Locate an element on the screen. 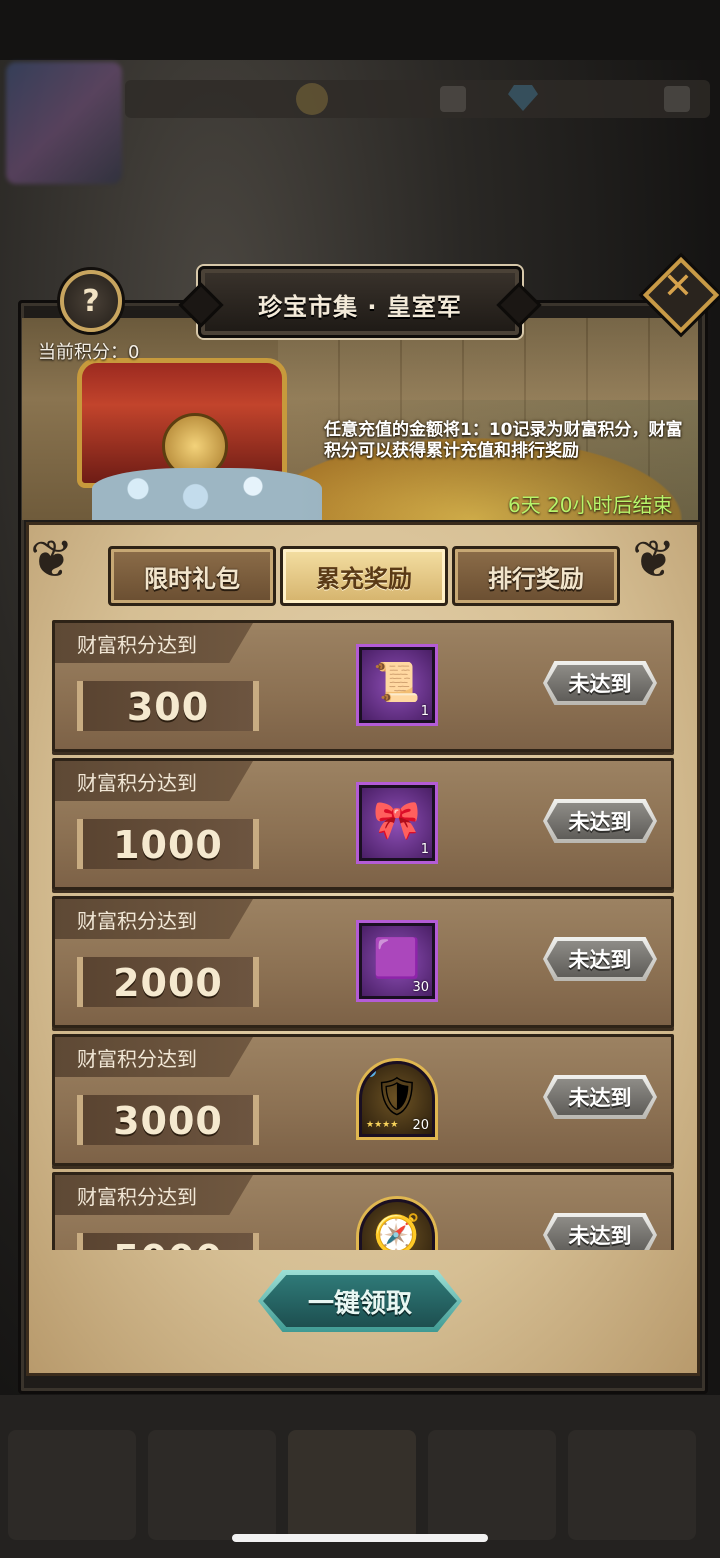 The width and height of the screenshot is (720, 1558). reward-row: 财富积分达到 3000 🛡 ★★★★ 20 未达到 is located at coordinates (363, 1100).